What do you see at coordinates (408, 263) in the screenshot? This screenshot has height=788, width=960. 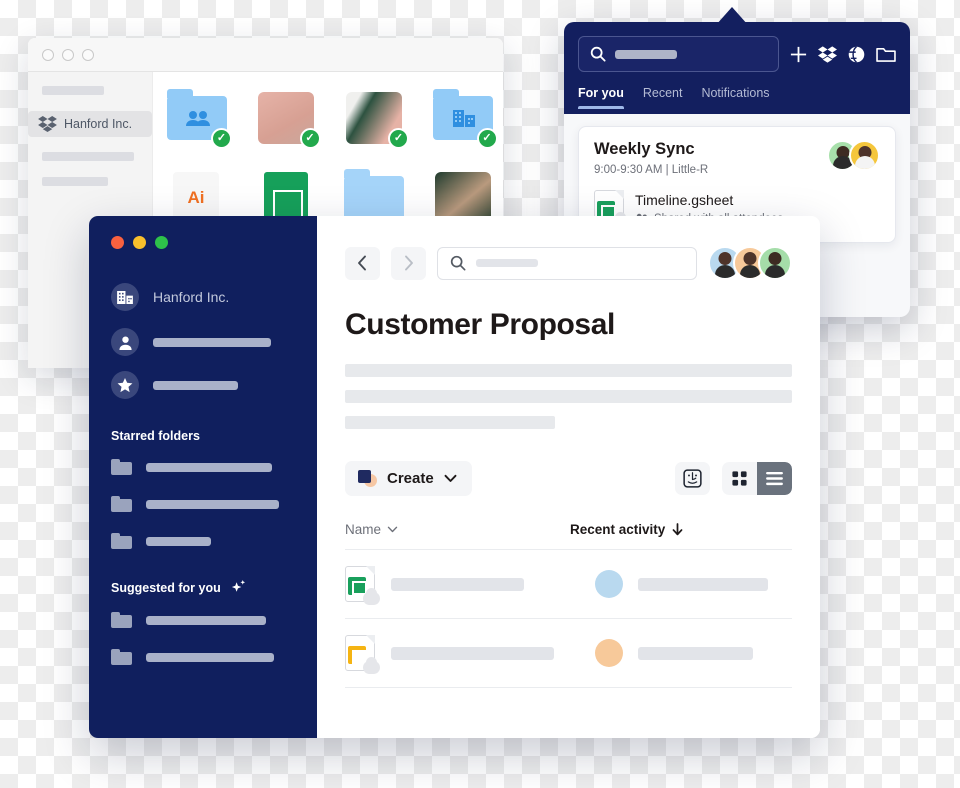 I see `forward-button` at bounding box center [408, 263].